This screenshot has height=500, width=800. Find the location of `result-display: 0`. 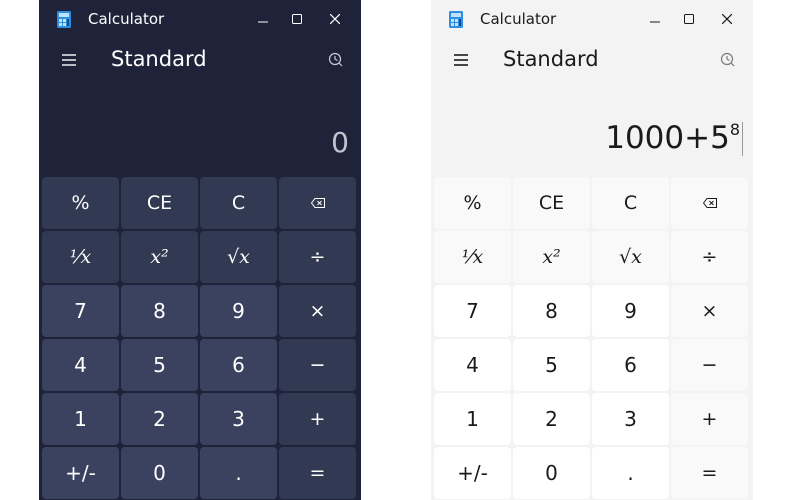

result-display: 0 is located at coordinates (340, 152).